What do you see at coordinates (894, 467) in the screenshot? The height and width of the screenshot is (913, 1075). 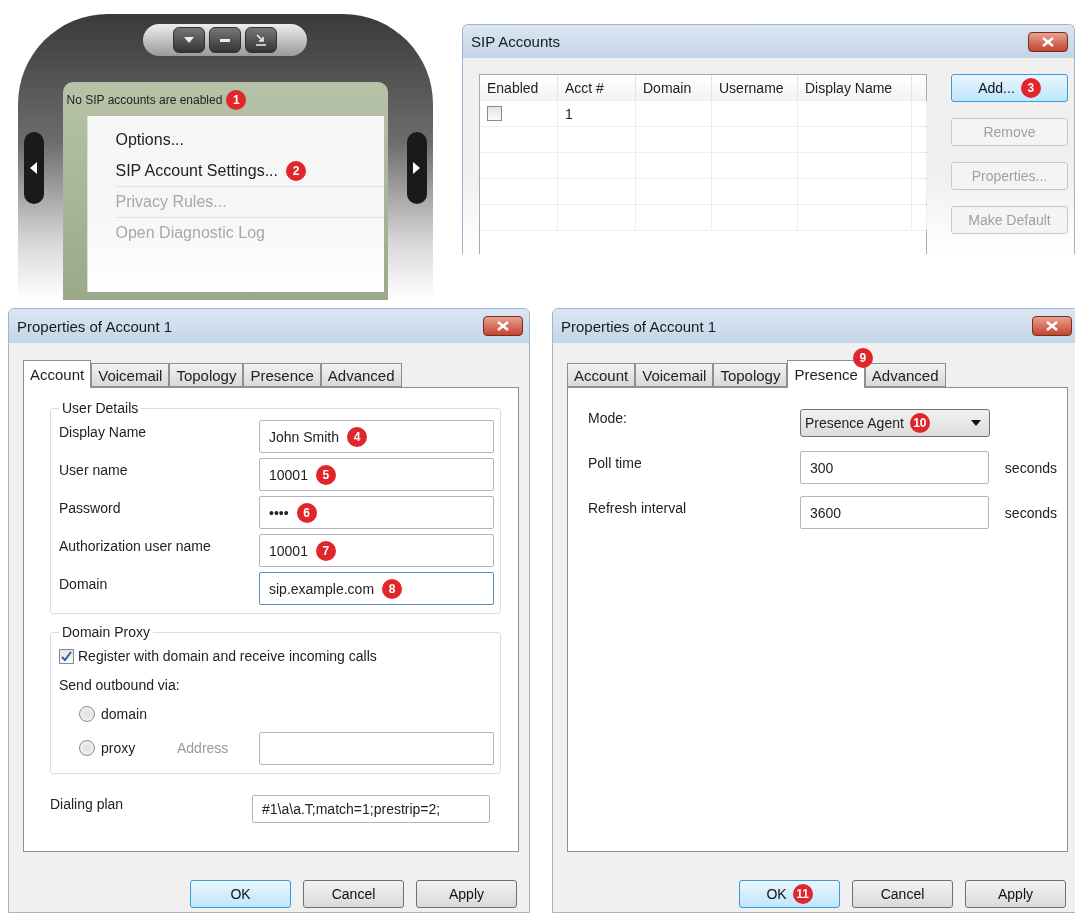 I see `input-field: 300` at bounding box center [894, 467].